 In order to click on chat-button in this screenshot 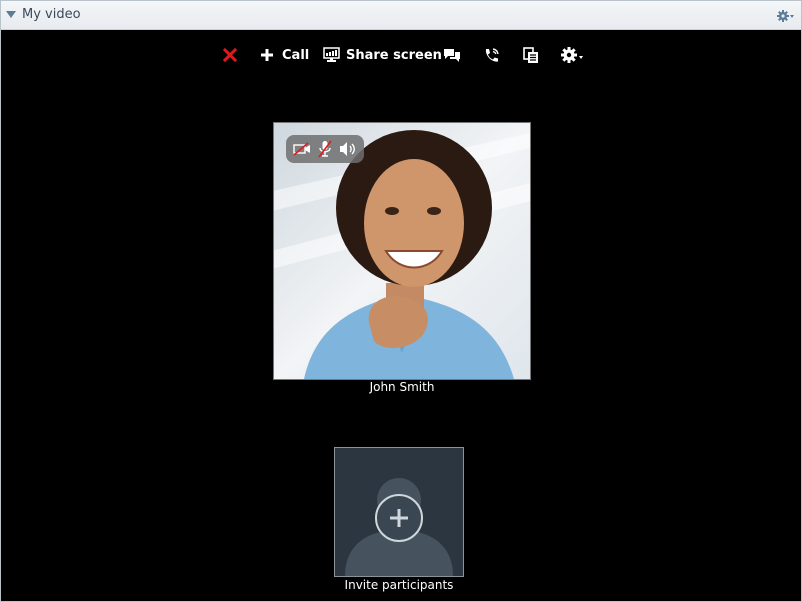, I will do `click(452, 55)`.